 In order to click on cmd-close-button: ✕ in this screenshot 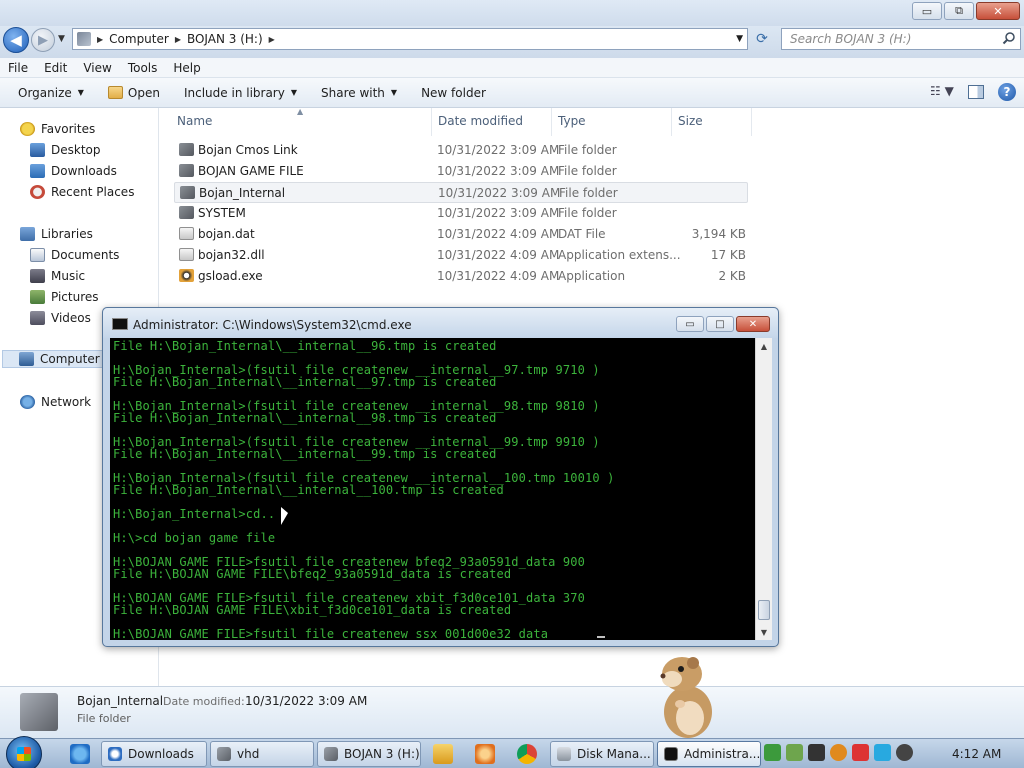, I will do `click(753, 324)`.